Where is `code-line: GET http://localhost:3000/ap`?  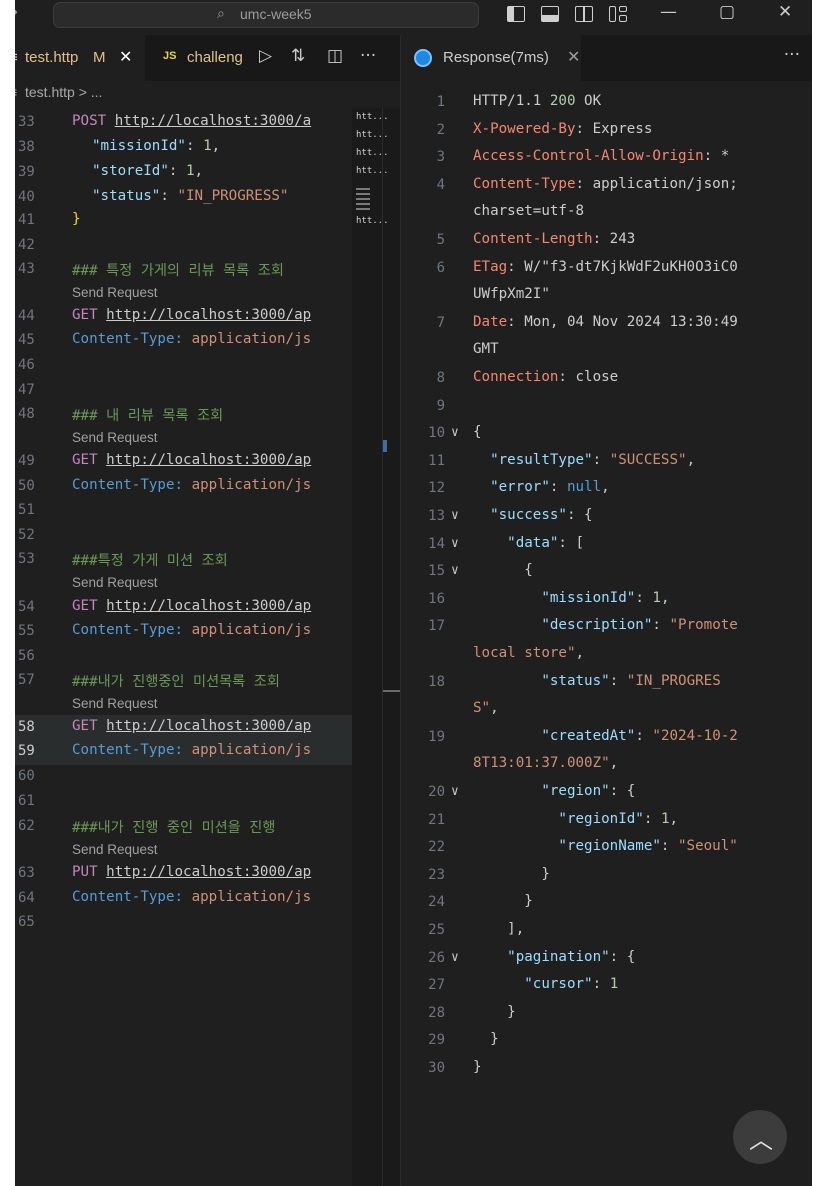 code-line: GET http://localhost:3000/ap is located at coordinates (192, 460).